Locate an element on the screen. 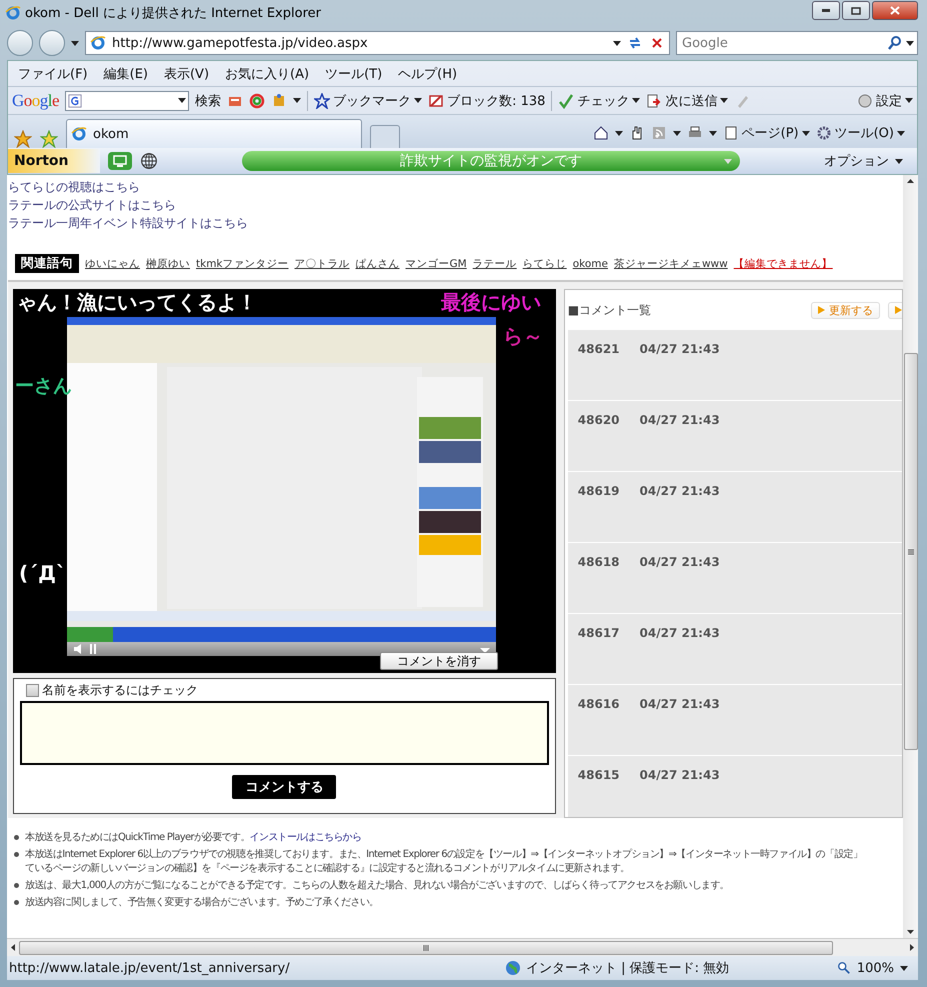  install-link: インストールはこちらから is located at coordinates (306, 837).